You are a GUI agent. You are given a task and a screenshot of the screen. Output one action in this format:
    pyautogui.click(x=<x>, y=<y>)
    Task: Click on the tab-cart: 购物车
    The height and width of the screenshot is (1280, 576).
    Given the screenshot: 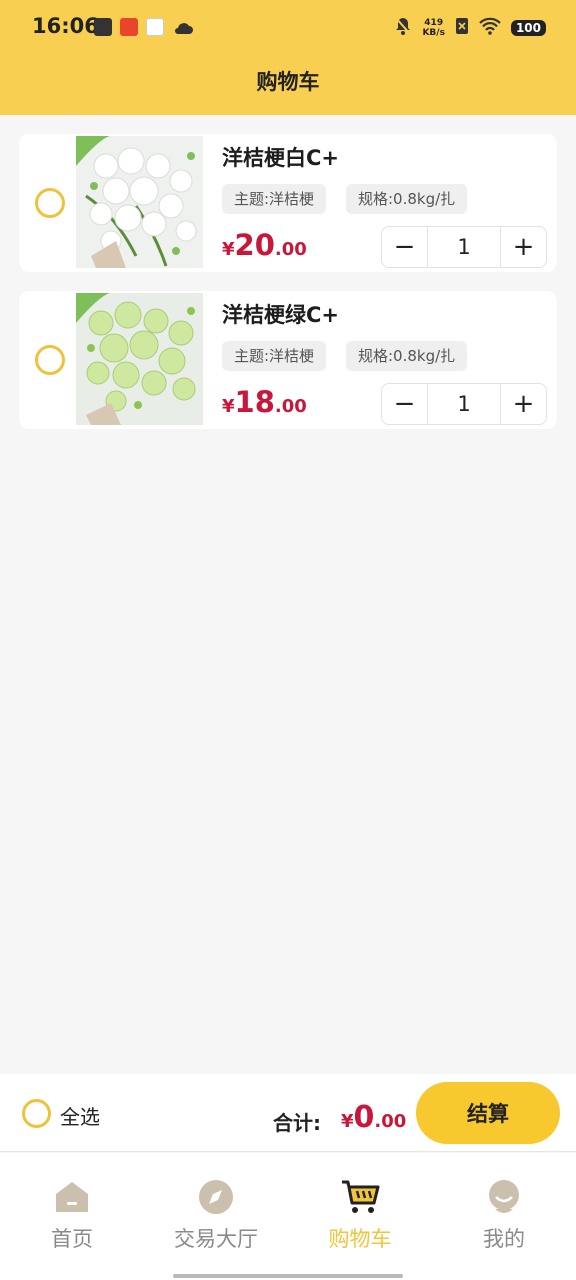 What is the action you would take?
    pyautogui.click(x=360, y=1215)
    